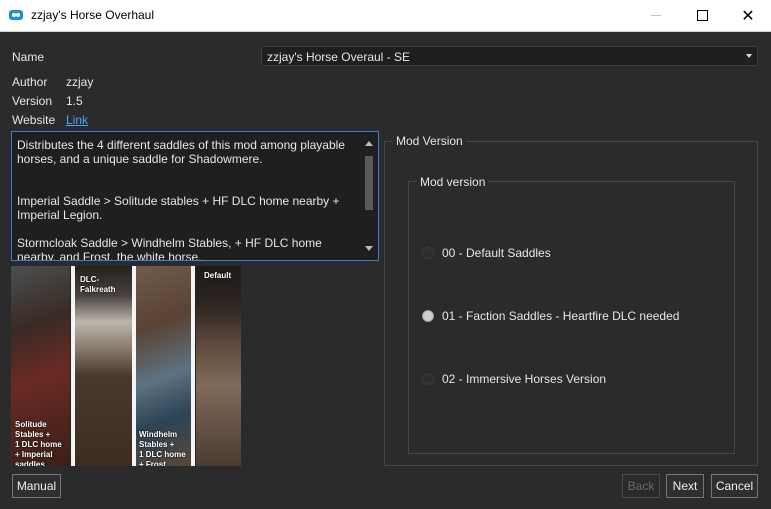  What do you see at coordinates (218, 366) in the screenshot?
I see `saddle-image-default` at bounding box center [218, 366].